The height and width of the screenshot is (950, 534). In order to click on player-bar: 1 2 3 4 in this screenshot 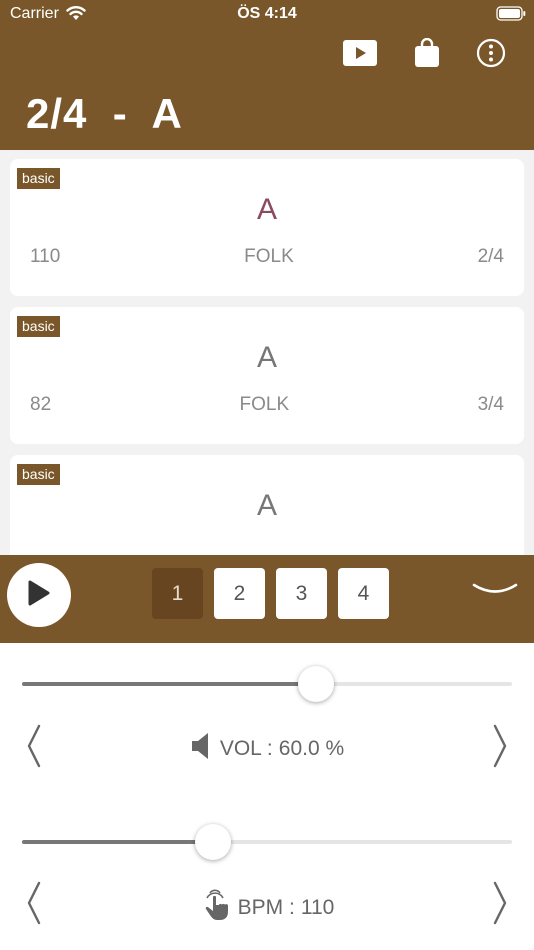, I will do `click(267, 599)`.